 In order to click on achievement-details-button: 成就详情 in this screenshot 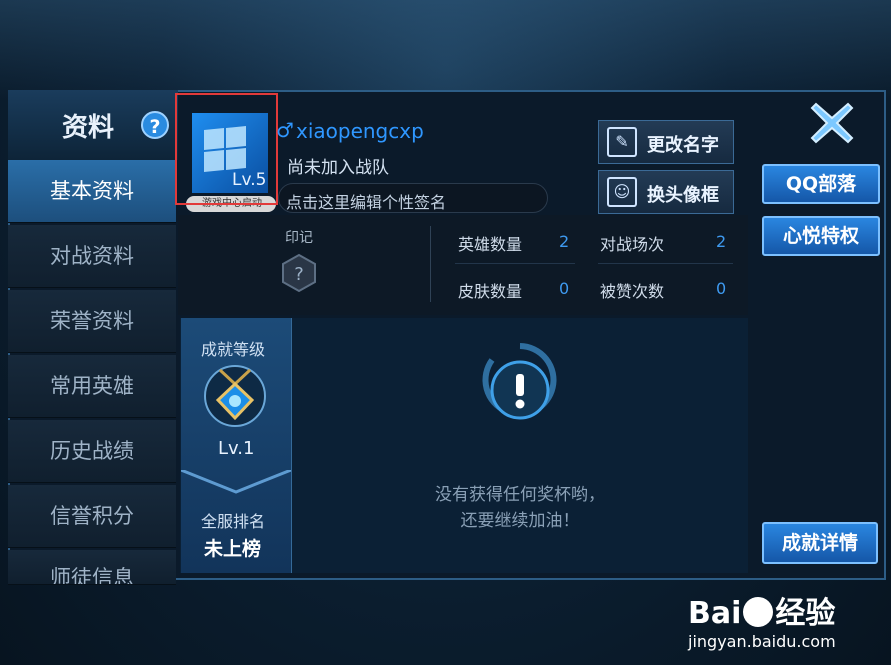, I will do `click(820, 543)`.